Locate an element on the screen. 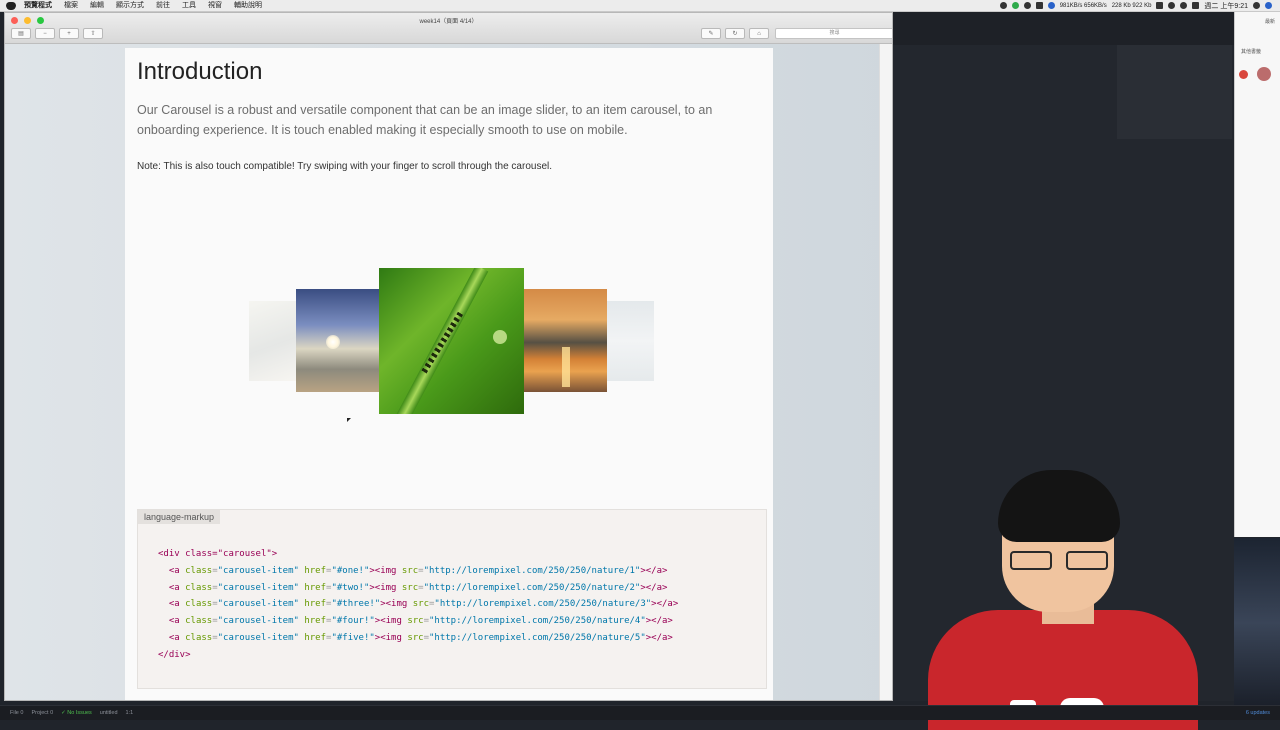 Image resolution: width=1280 pixels, height=730 pixels. line-icon is located at coordinates (1015, 5).